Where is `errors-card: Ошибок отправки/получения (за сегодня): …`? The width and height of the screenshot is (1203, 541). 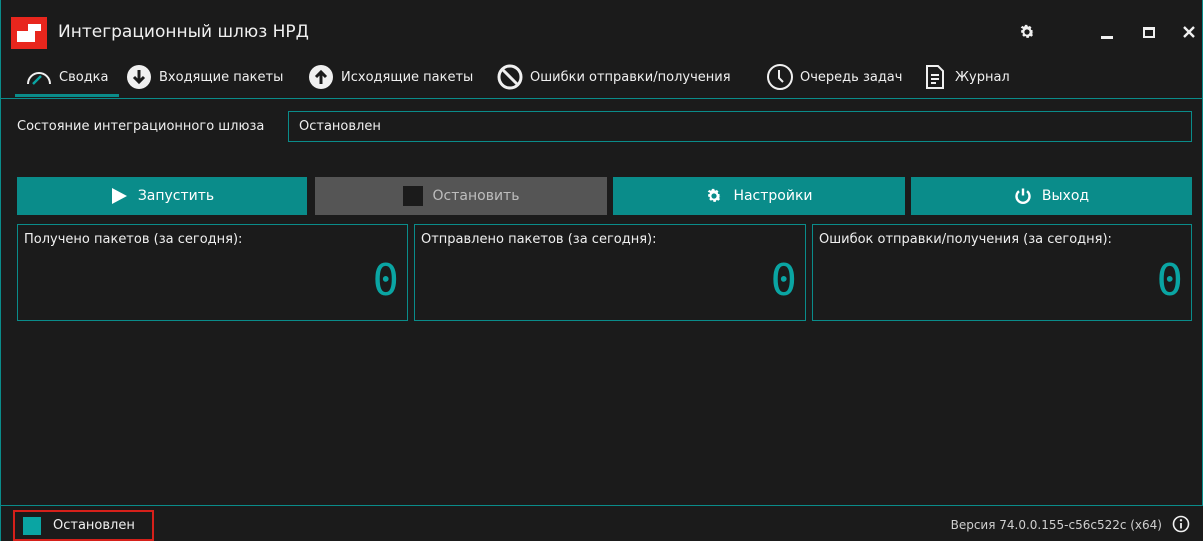 errors-card: Ошибок отправки/получения (за сегодня): … is located at coordinates (1002, 272).